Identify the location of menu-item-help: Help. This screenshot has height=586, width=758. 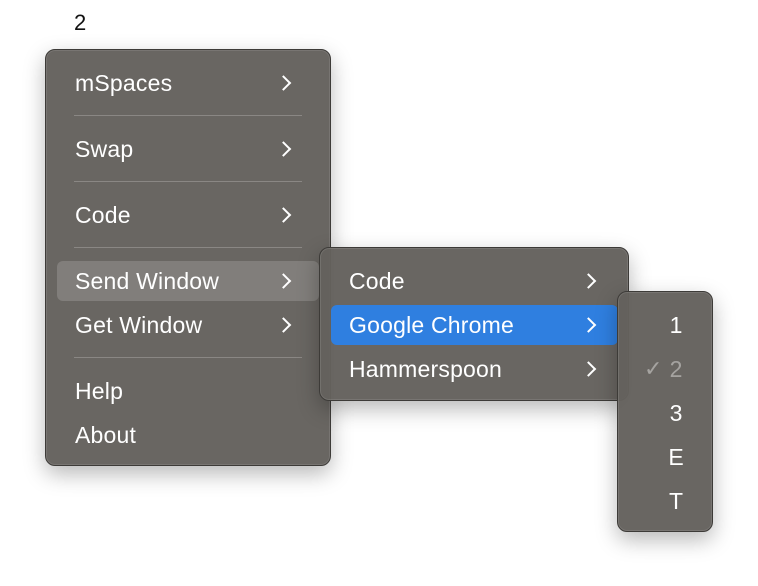
(188, 391).